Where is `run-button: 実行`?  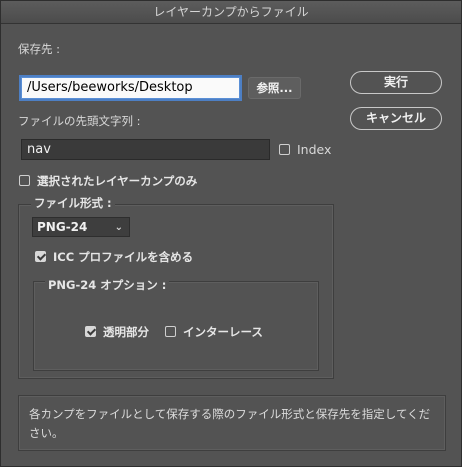
run-button: 実行 is located at coordinates (396, 82).